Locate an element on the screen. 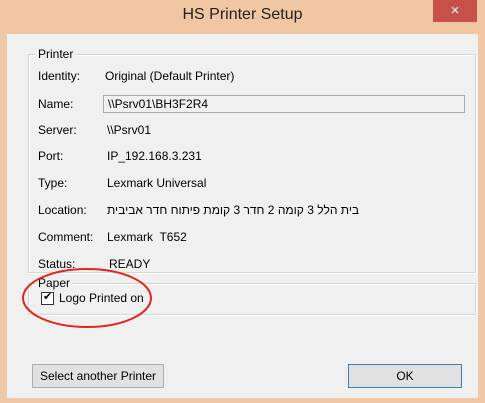  printer-group-legend: Printer is located at coordinates (56, 54).